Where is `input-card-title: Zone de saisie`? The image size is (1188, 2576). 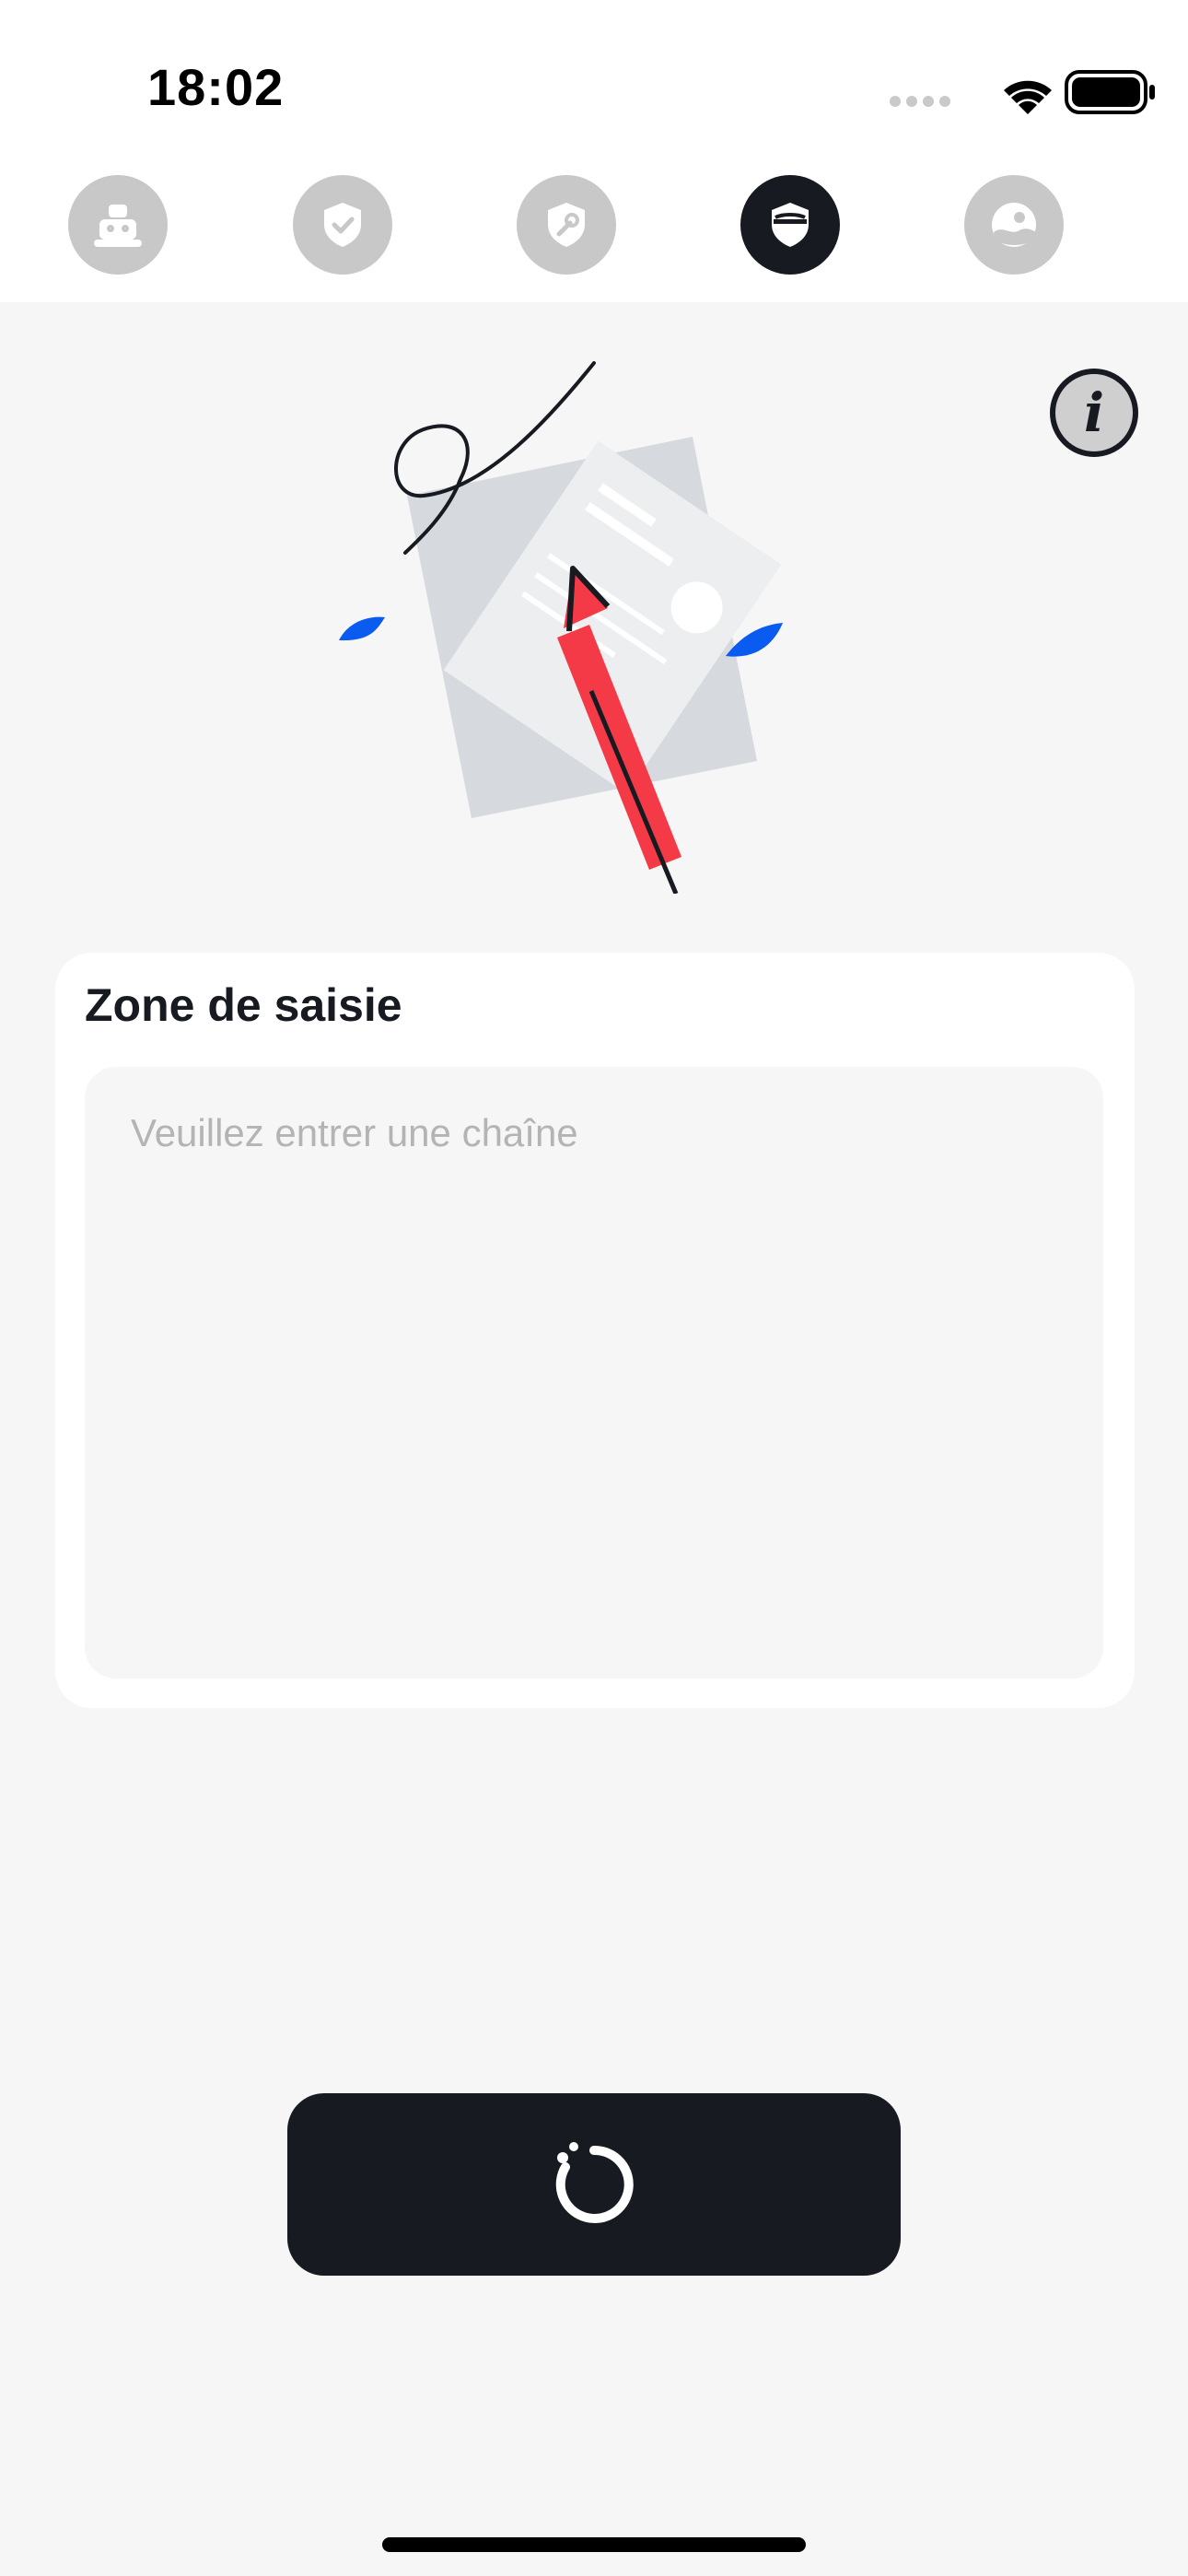
input-card-title: Zone de saisie is located at coordinates (243, 1005).